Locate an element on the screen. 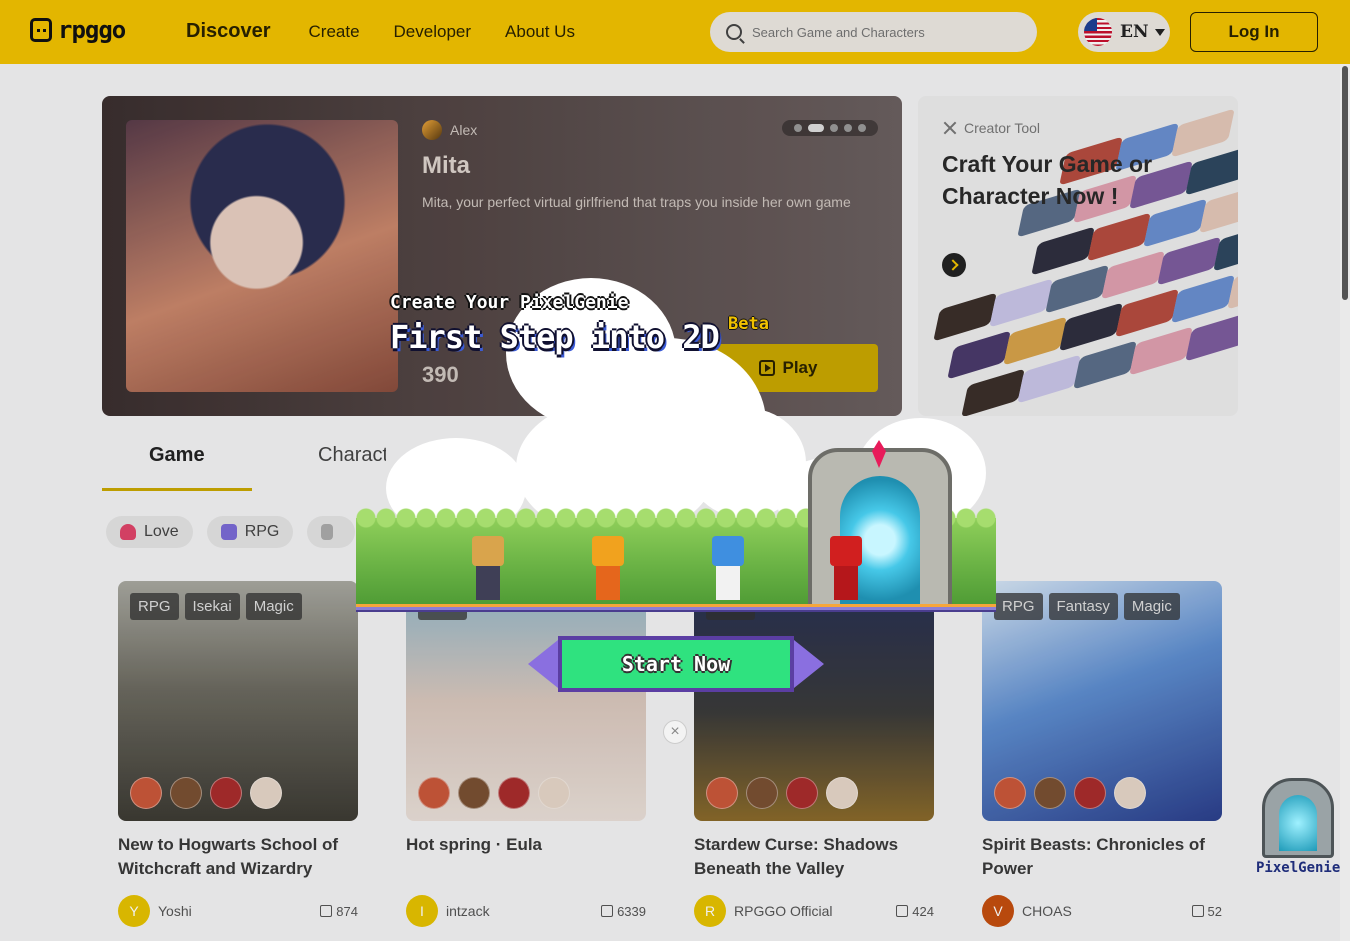  start-now-label: Start Now is located at coordinates (676, 664).